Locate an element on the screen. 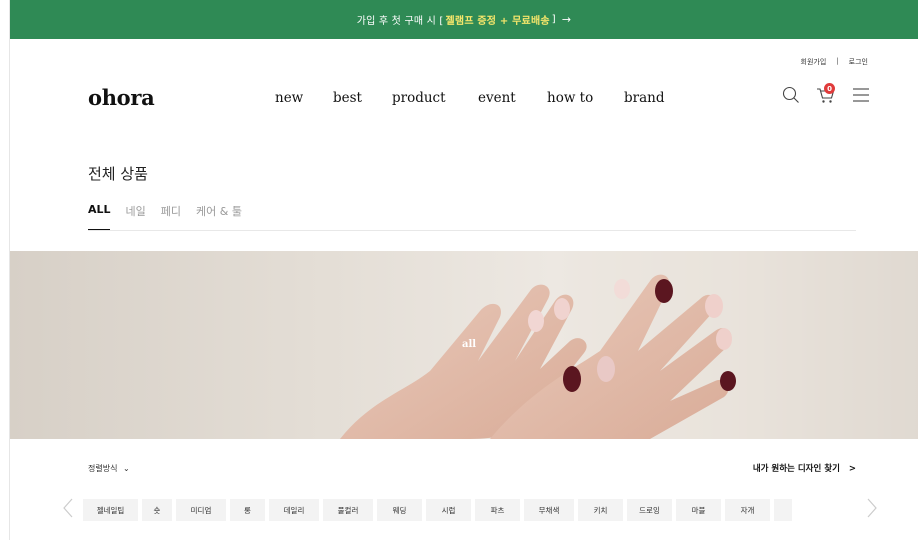 The height and width of the screenshot is (540, 918). promo-highlight: 젤램프 증정 + 무료배송 is located at coordinates (497, 21).